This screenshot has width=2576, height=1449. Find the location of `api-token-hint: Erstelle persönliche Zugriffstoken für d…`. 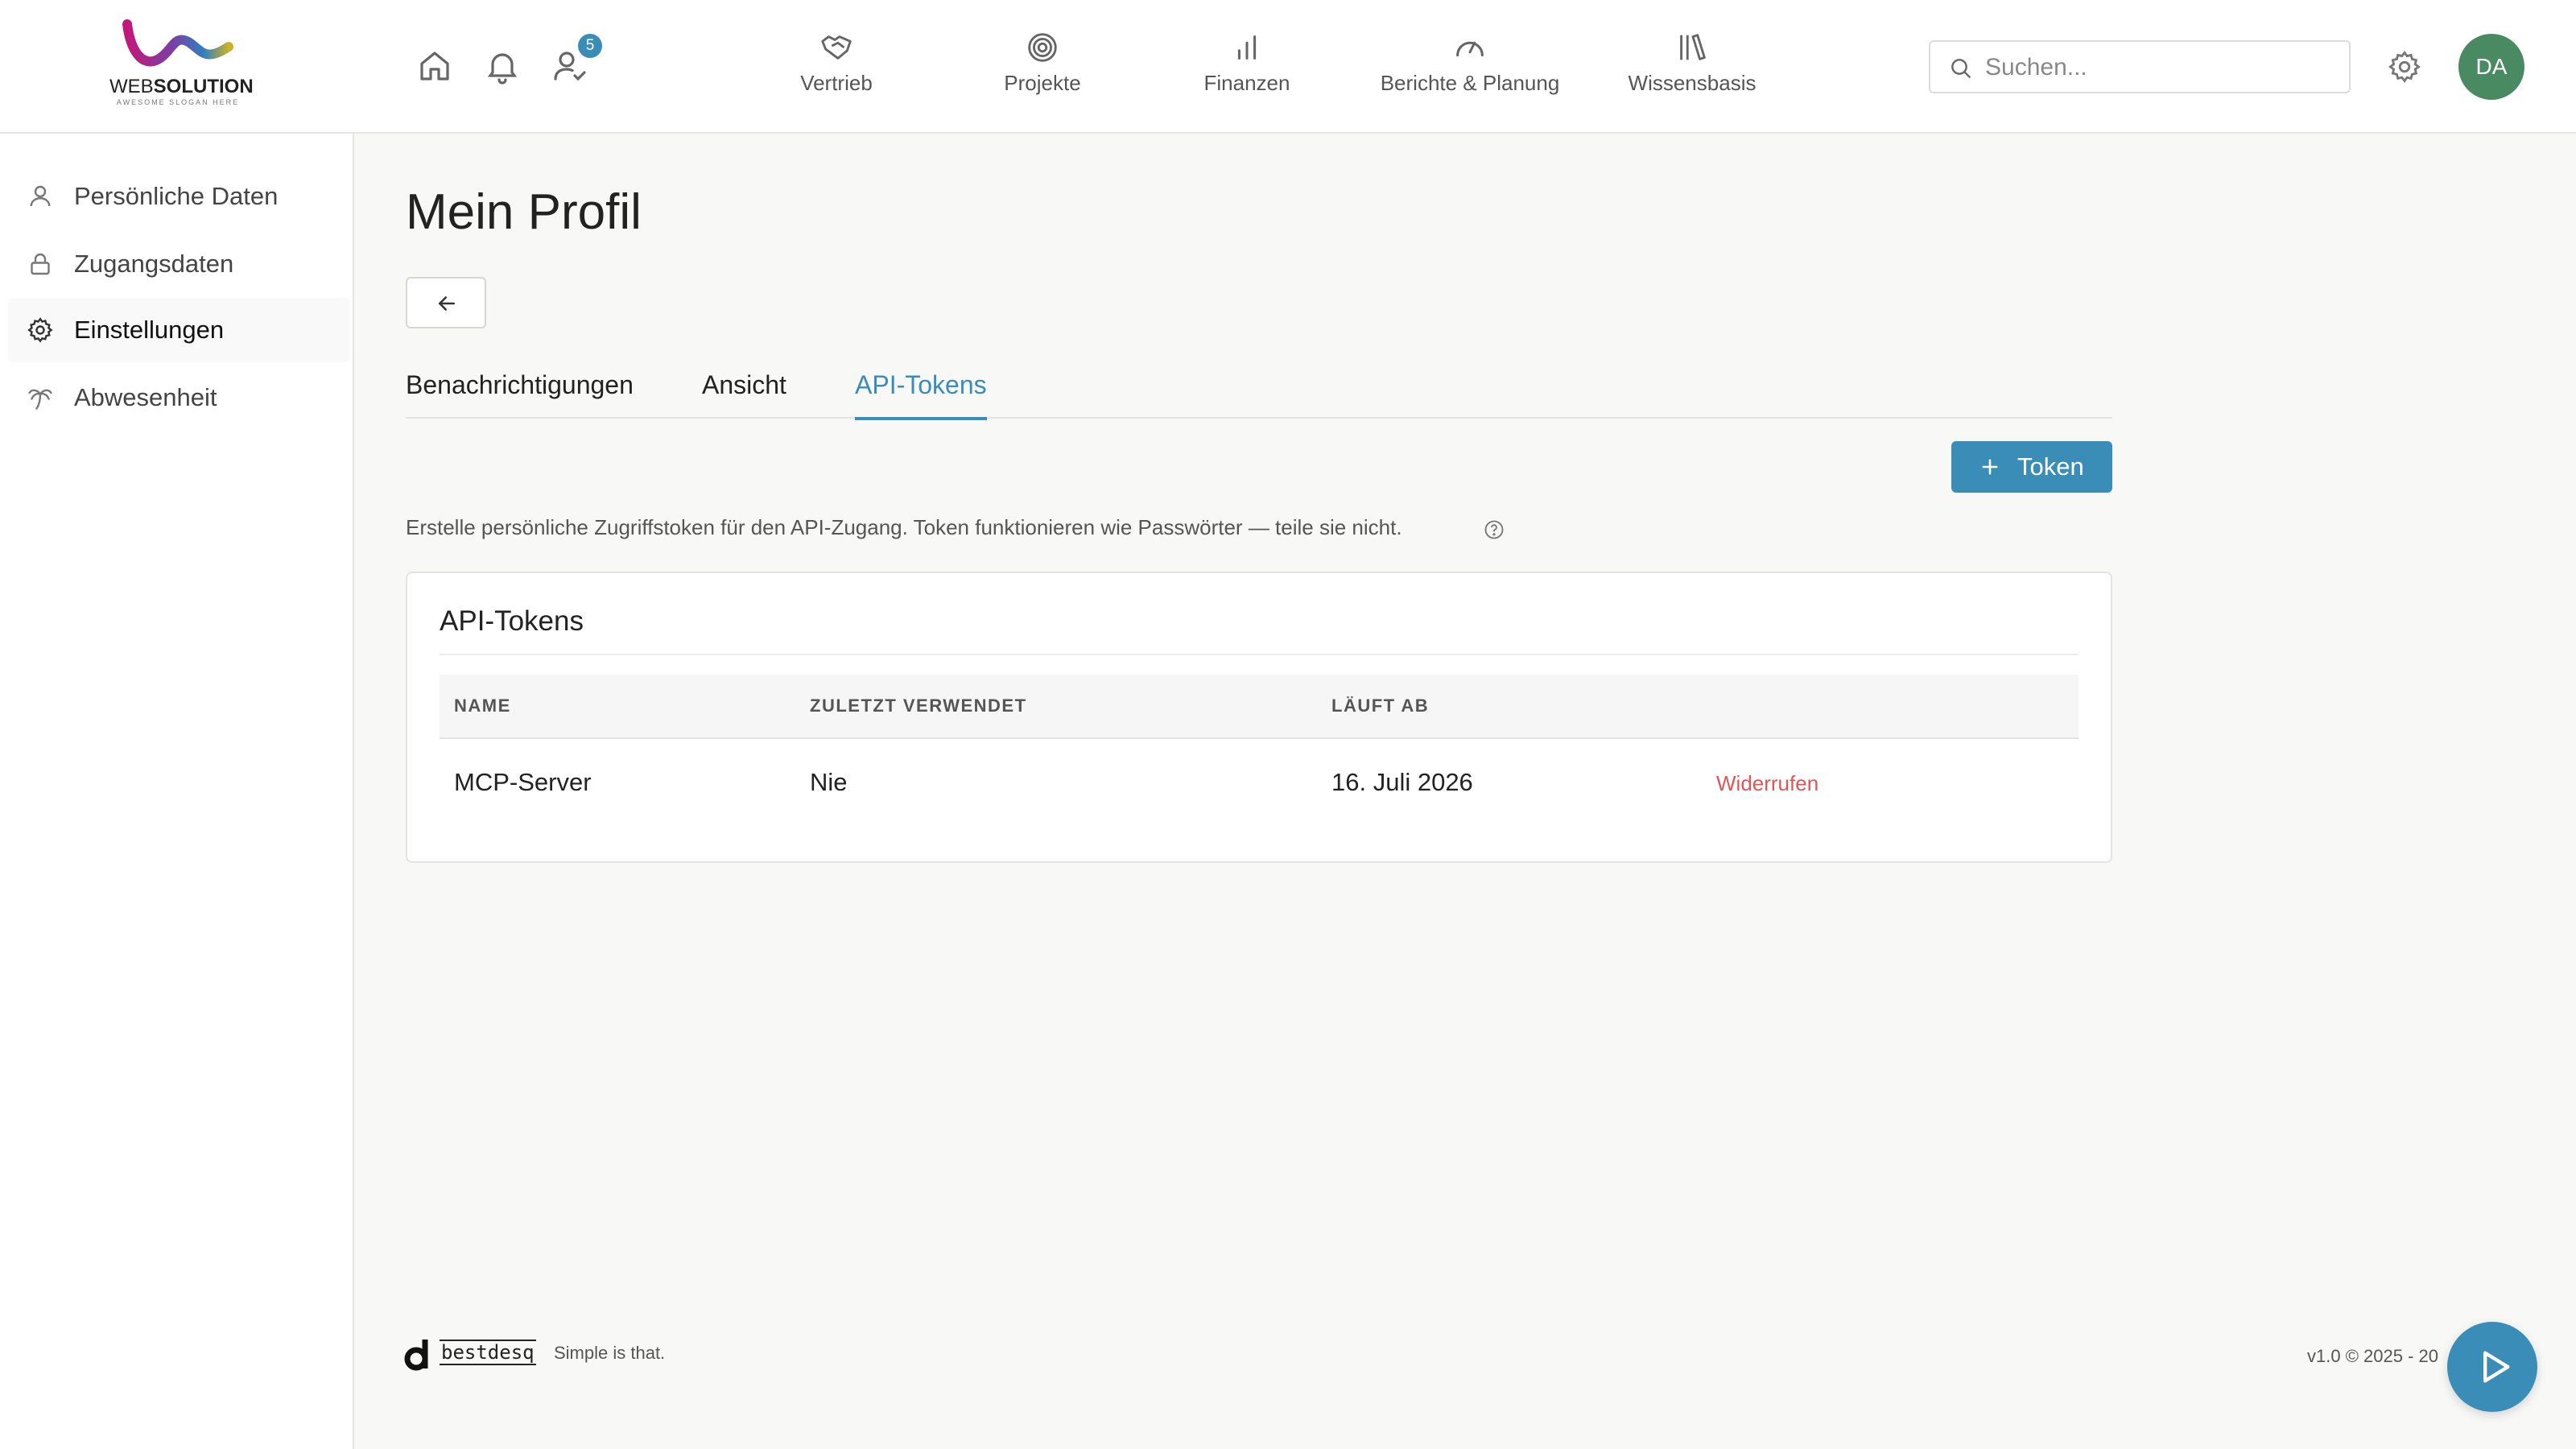

api-token-hint: Erstelle persönliche Zugriffstoken für d… is located at coordinates (904, 527).